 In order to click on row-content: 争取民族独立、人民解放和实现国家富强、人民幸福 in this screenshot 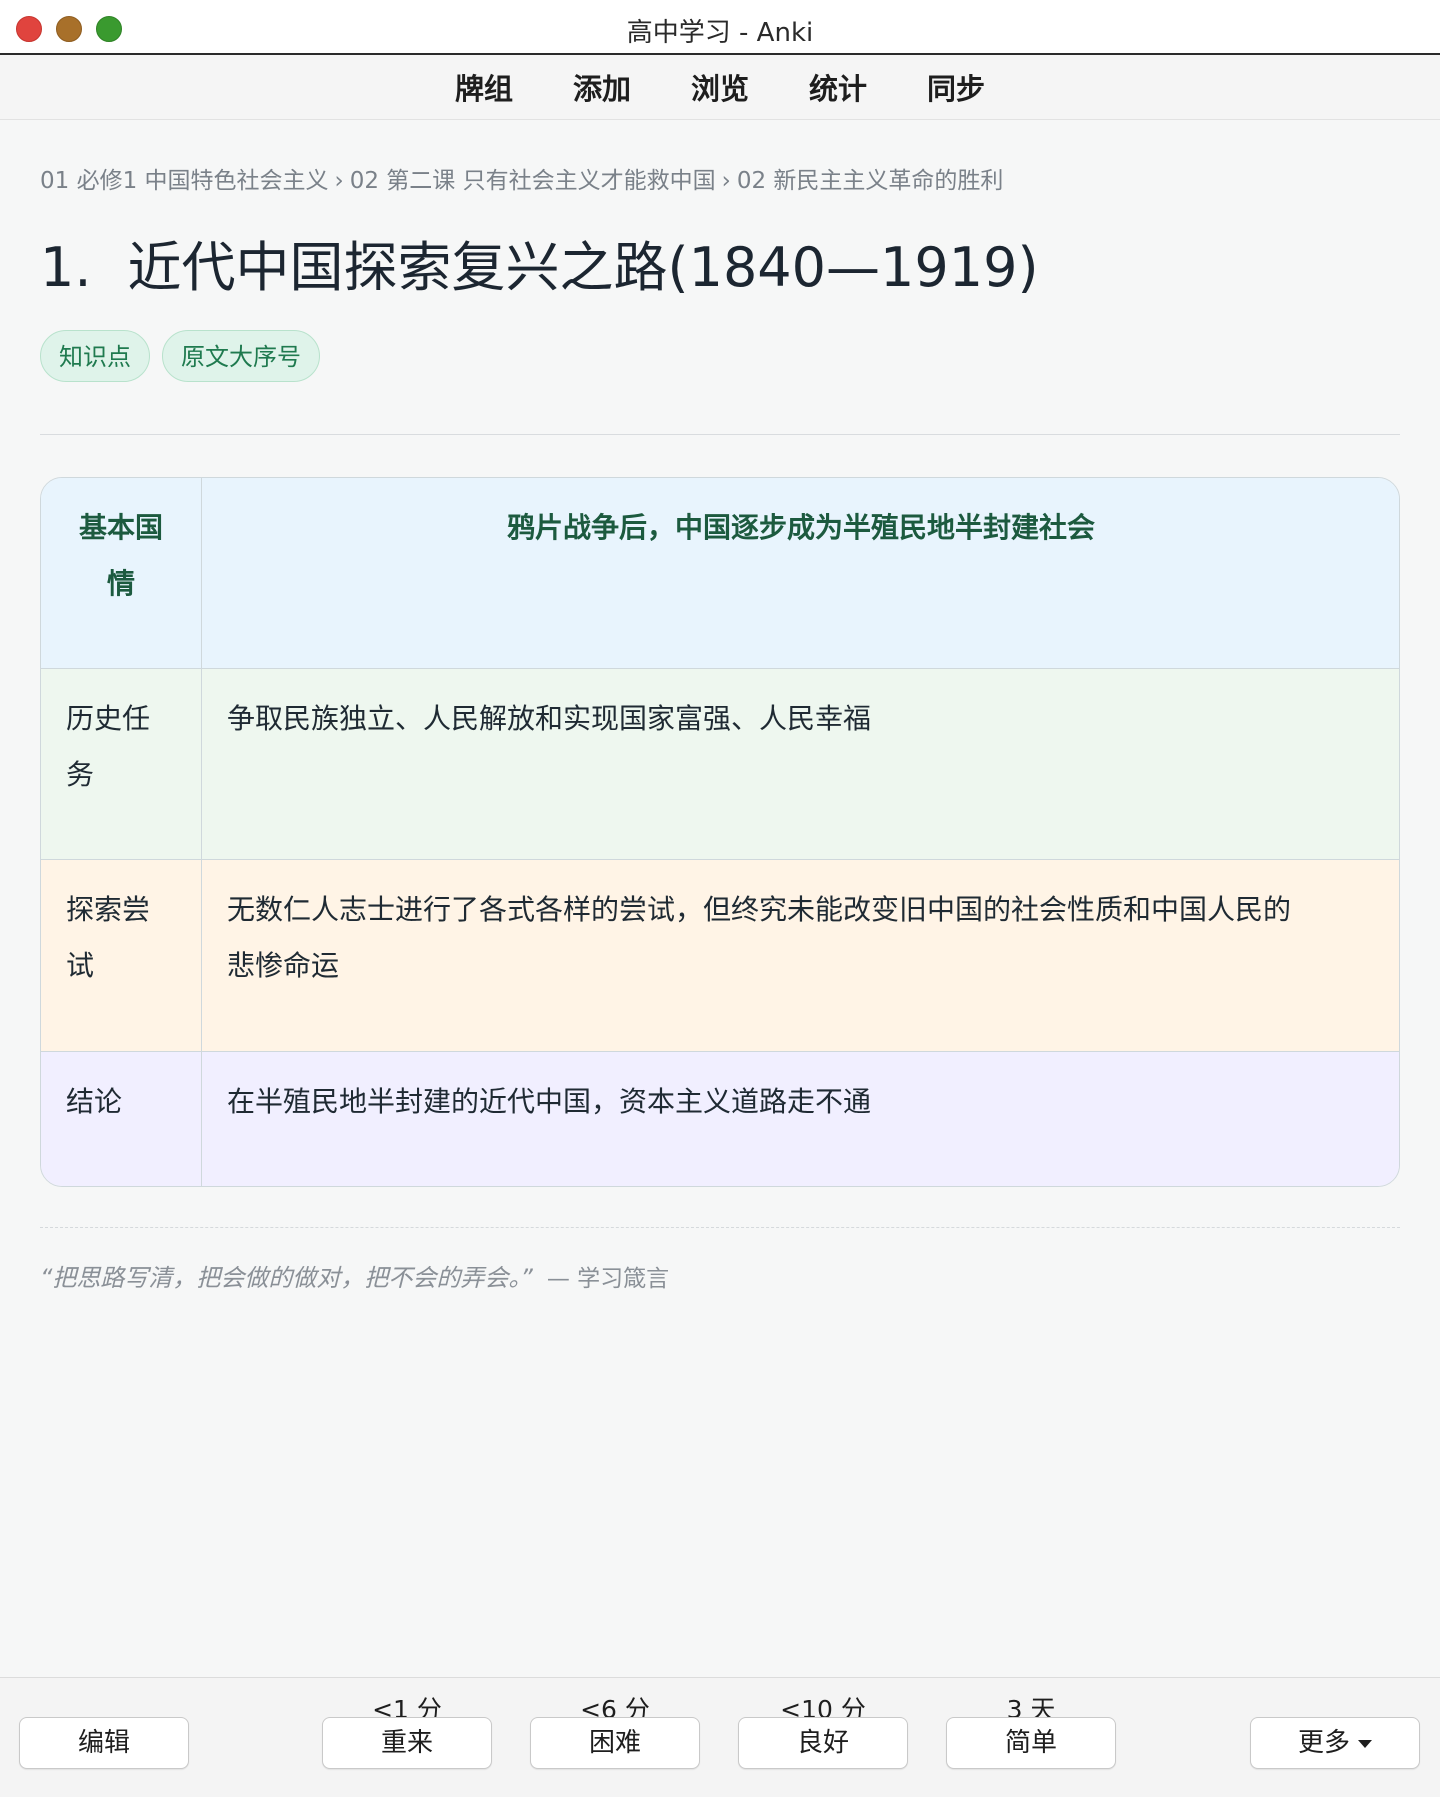, I will do `click(549, 718)`.